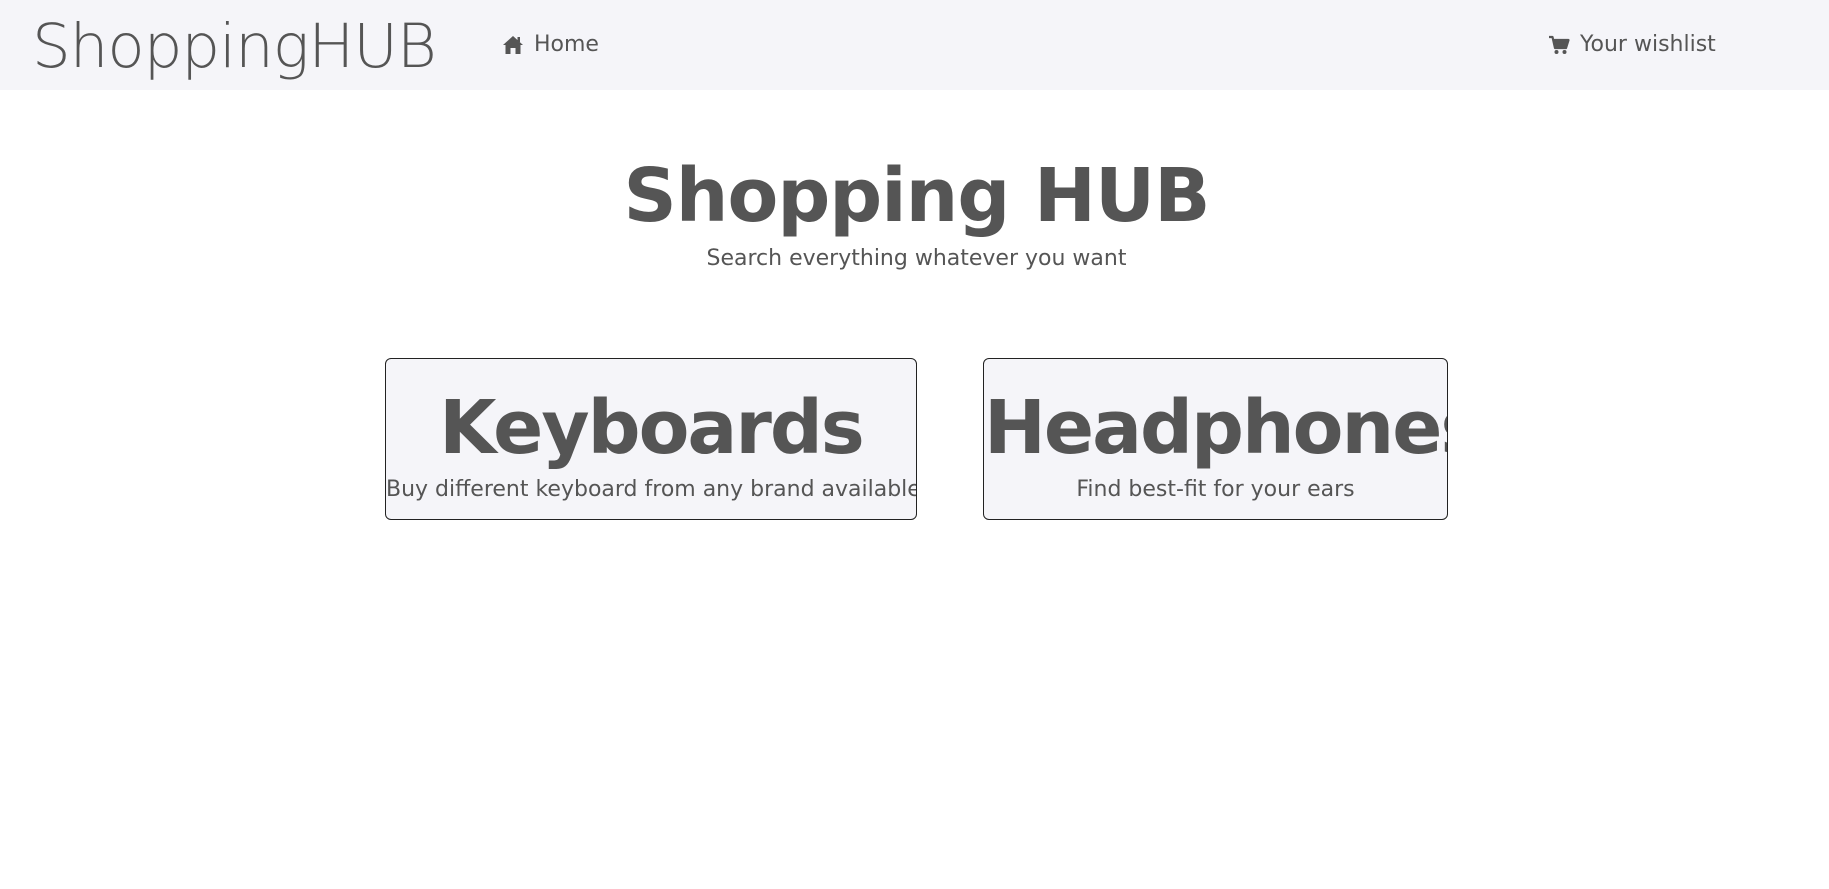 The image size is (1829, 889). I want to click on category-card-headphones: Headphones Find best-fit for your ears, so click(1215, 439).